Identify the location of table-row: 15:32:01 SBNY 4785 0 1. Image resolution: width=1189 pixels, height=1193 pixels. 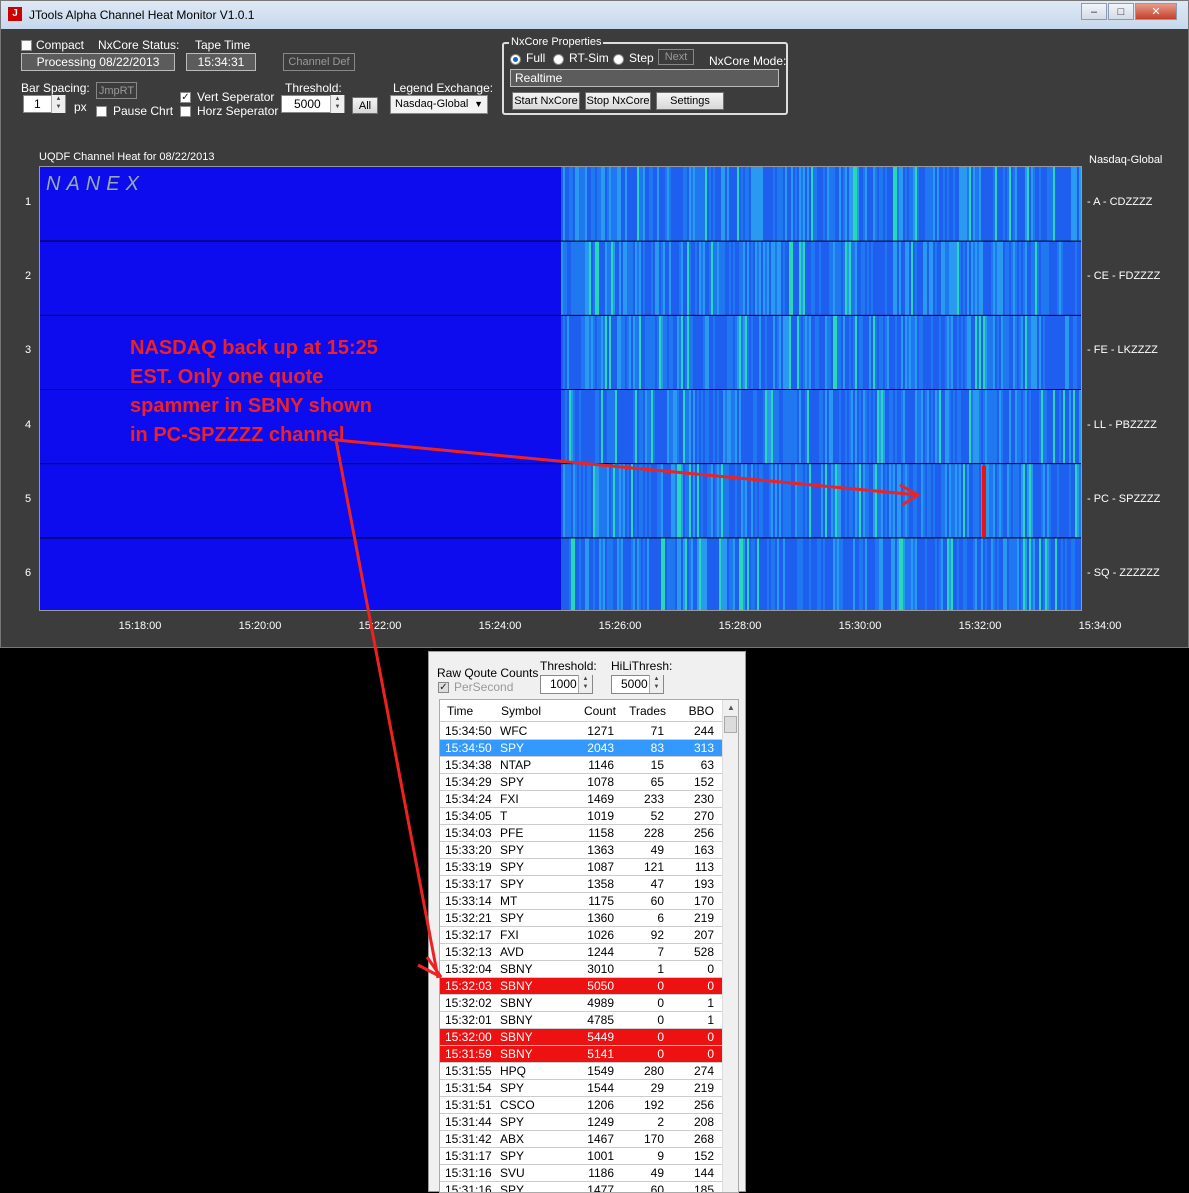
(581, 1020).